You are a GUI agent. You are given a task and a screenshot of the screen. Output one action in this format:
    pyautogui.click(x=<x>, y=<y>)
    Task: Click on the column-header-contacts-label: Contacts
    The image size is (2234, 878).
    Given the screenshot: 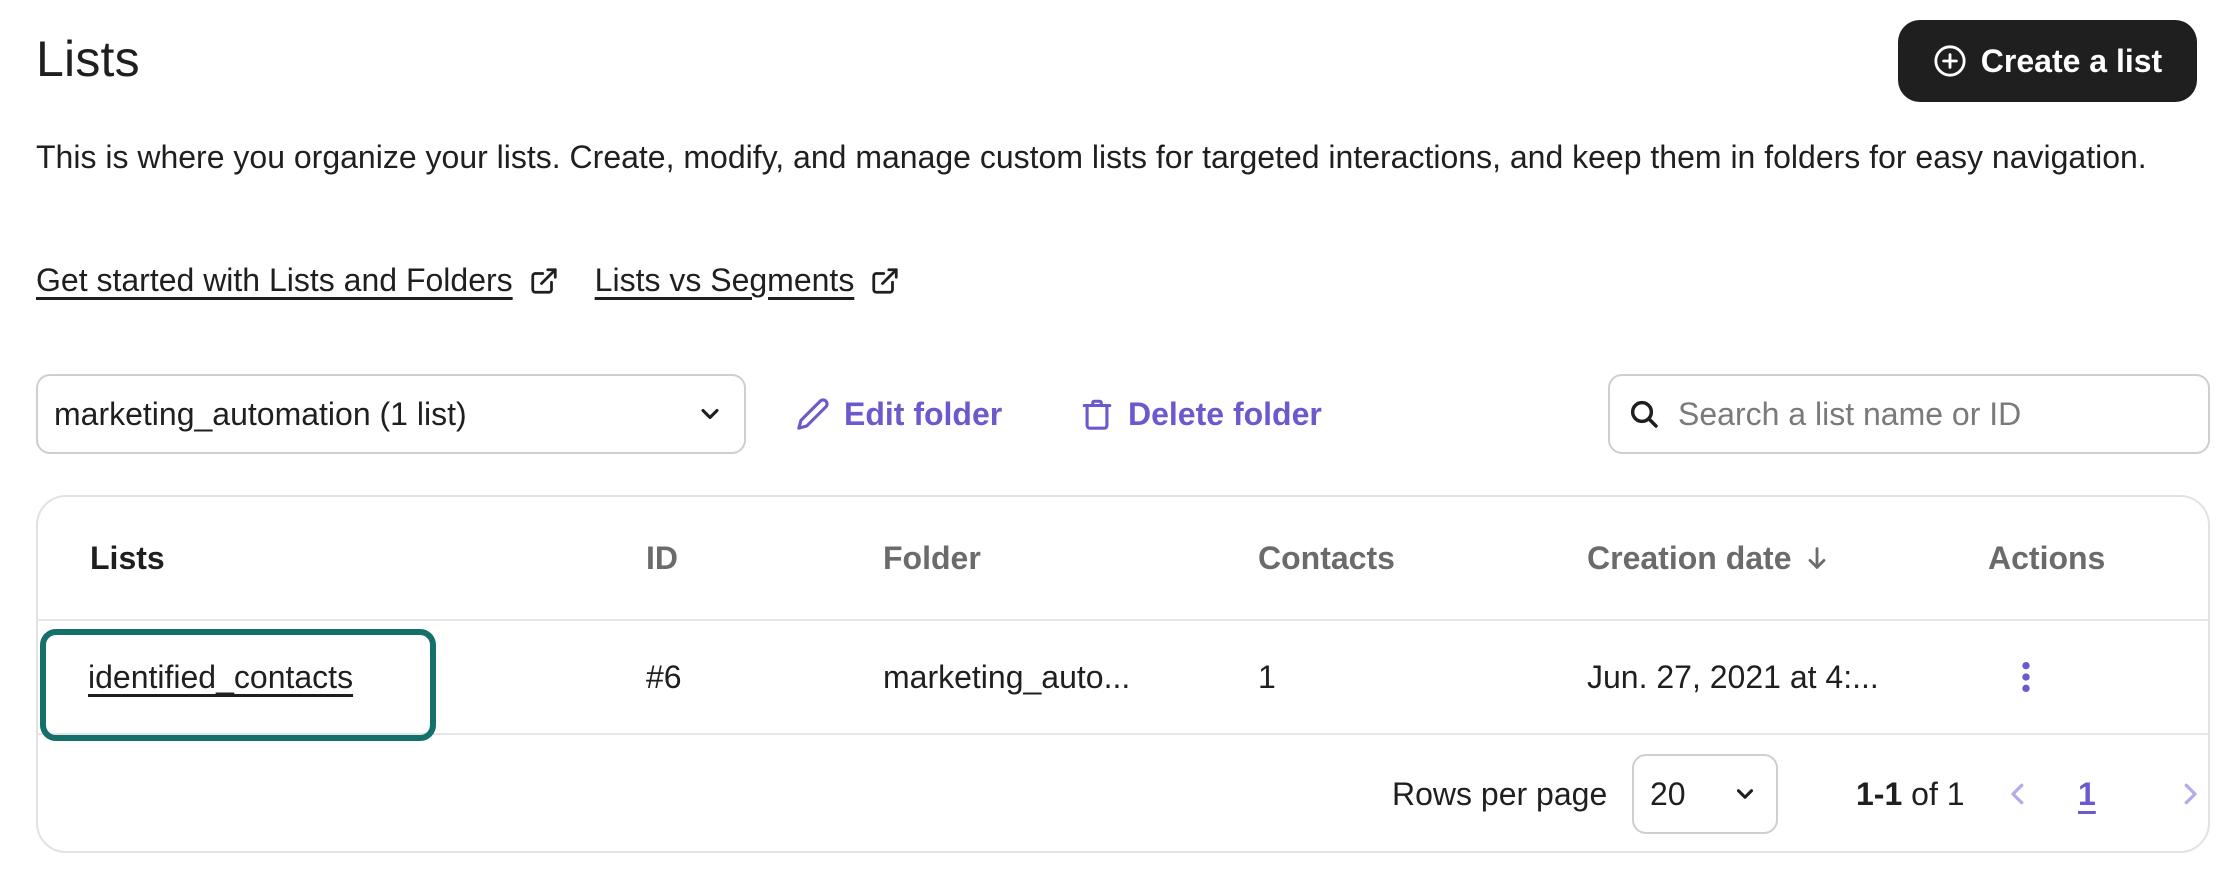 What is the action you would take?
    pyautogui.click(x=1326, y=557)
    